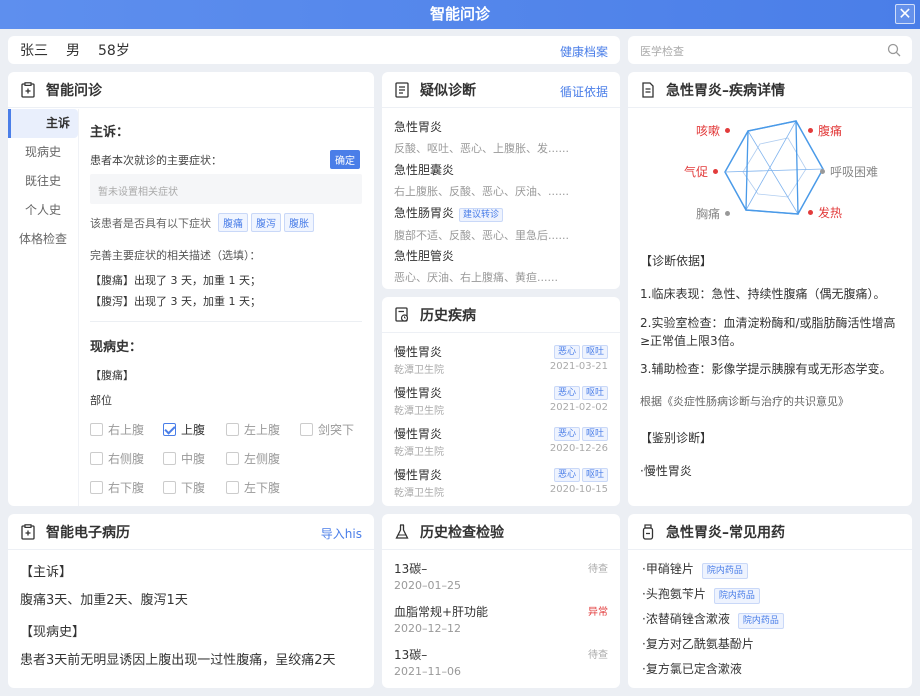  I want to click on site-checkbox: 右上腹, so click(117, 429).